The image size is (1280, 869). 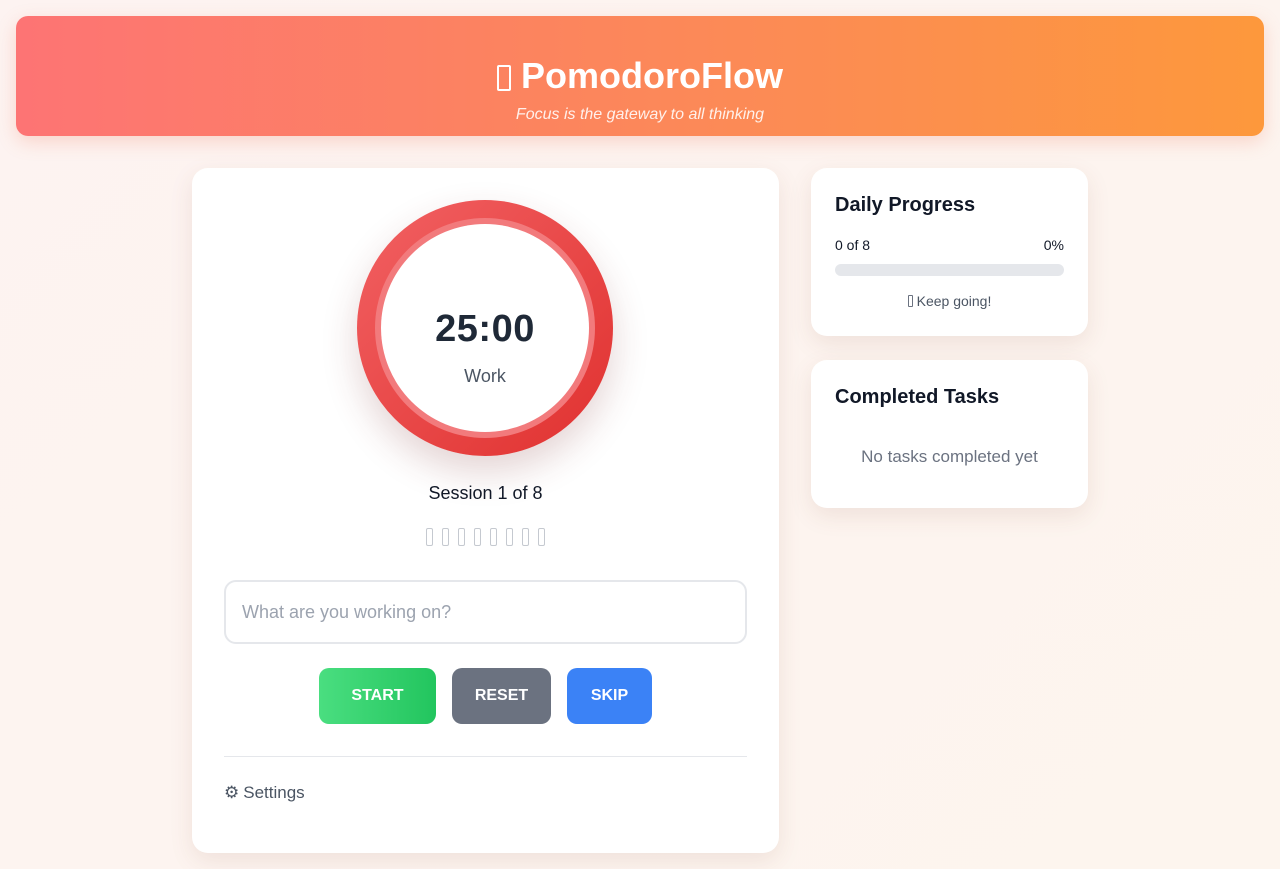 I want to click on start-button: START, so click(x=377, y=696).